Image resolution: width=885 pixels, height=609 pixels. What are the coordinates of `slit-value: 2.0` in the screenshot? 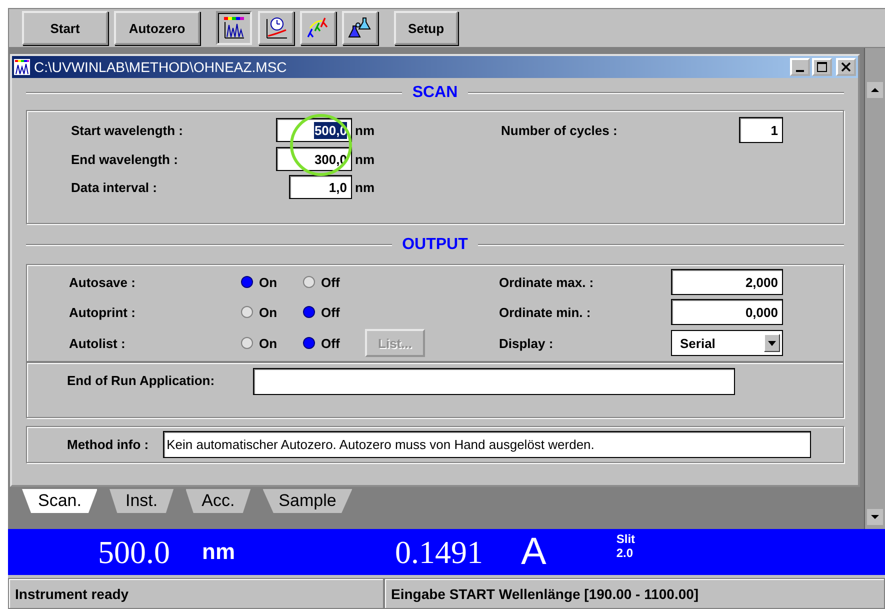 It's located at (625, 553).